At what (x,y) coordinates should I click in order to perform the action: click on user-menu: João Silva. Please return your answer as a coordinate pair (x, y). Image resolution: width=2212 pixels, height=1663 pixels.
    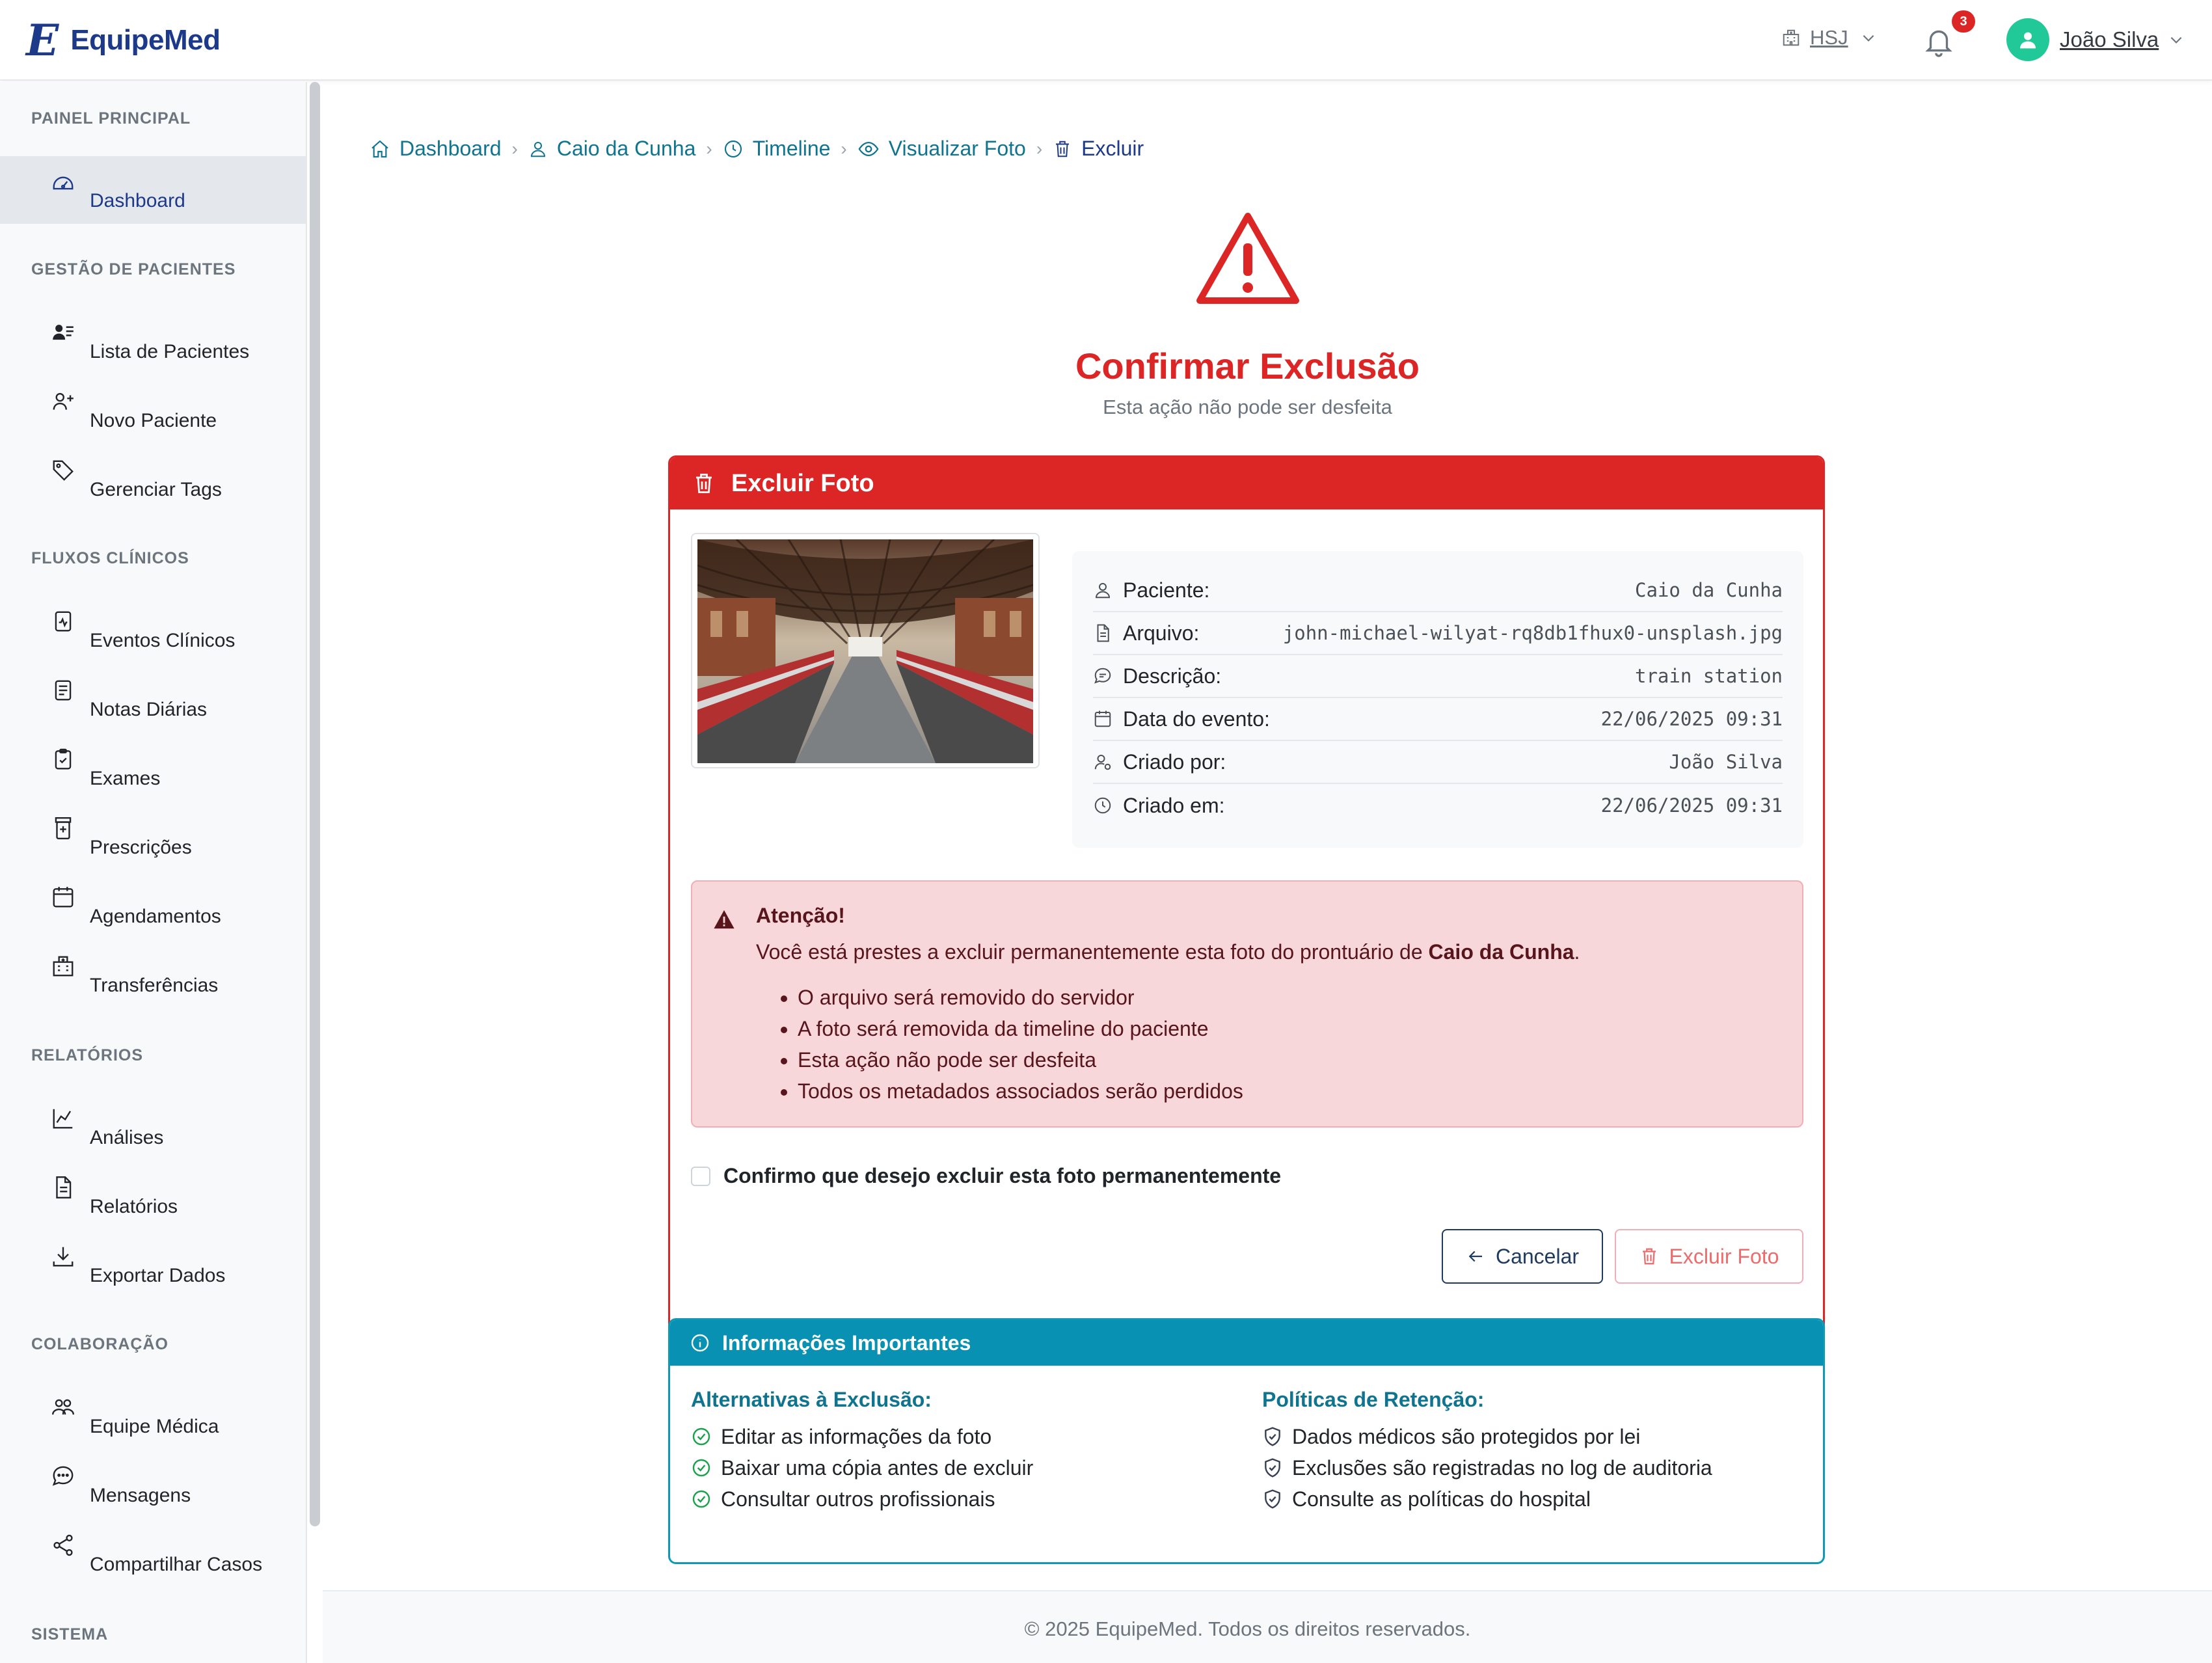
    Looking at the image, I should click on (2095, 39).